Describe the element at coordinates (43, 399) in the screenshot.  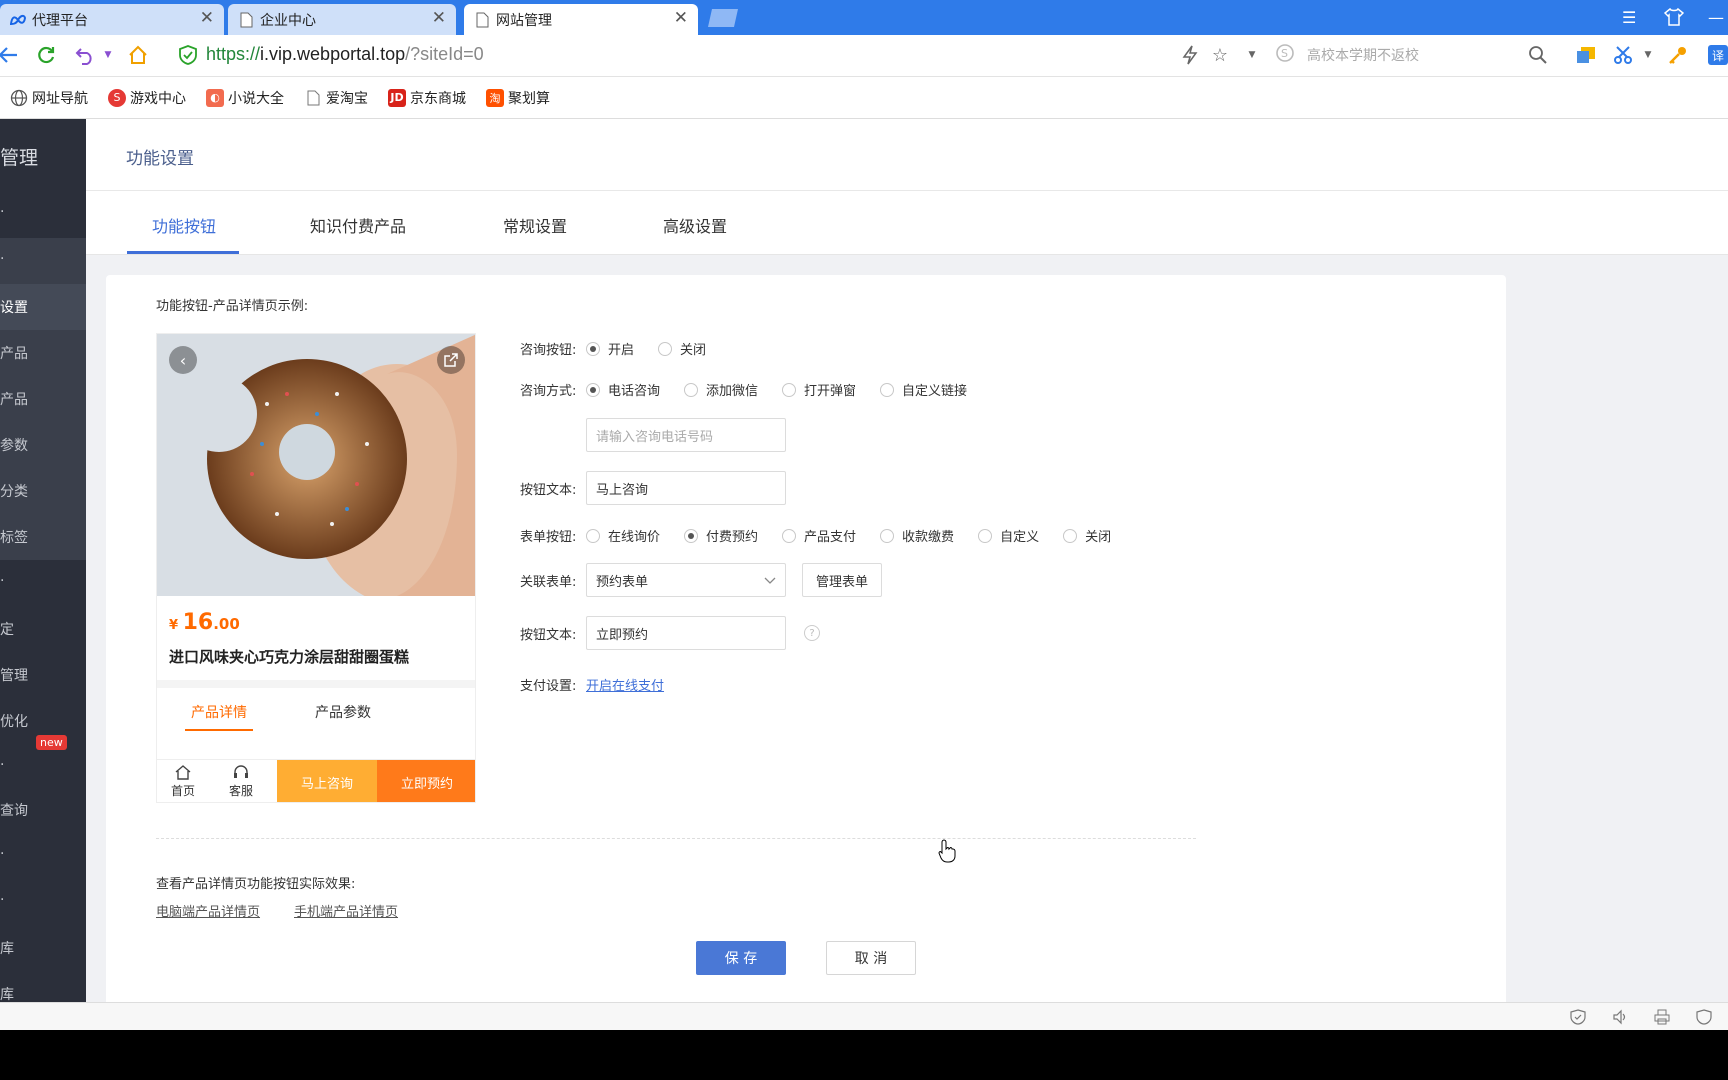
I see `sidebar-item-products-2: 产品` at that location.